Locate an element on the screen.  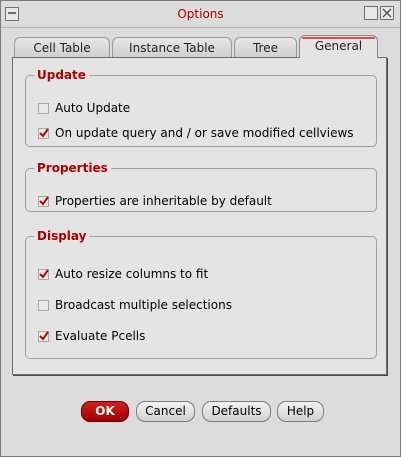
evaluate-pcells-label: Evaluate Pcells is located at coordinates (100, 336).